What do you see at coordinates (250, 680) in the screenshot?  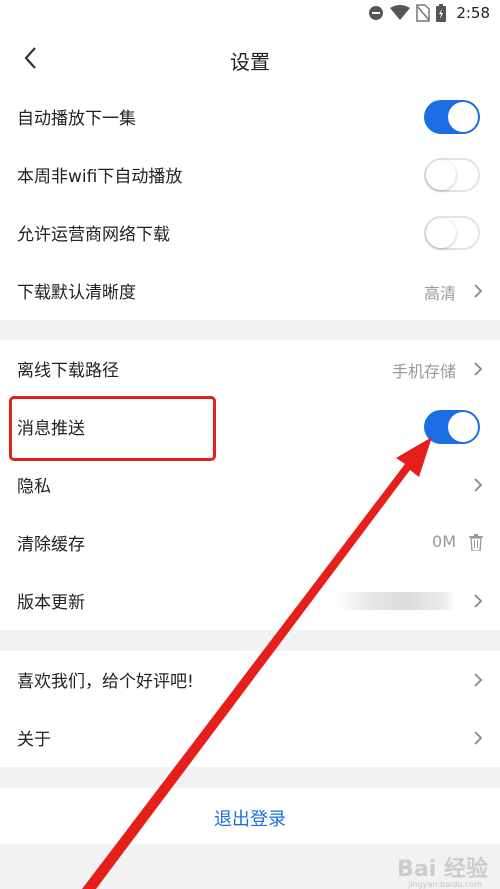 I see `setting-rate-us: 喜欢我们，给个好评吧!` at bounding box center [250, 680].